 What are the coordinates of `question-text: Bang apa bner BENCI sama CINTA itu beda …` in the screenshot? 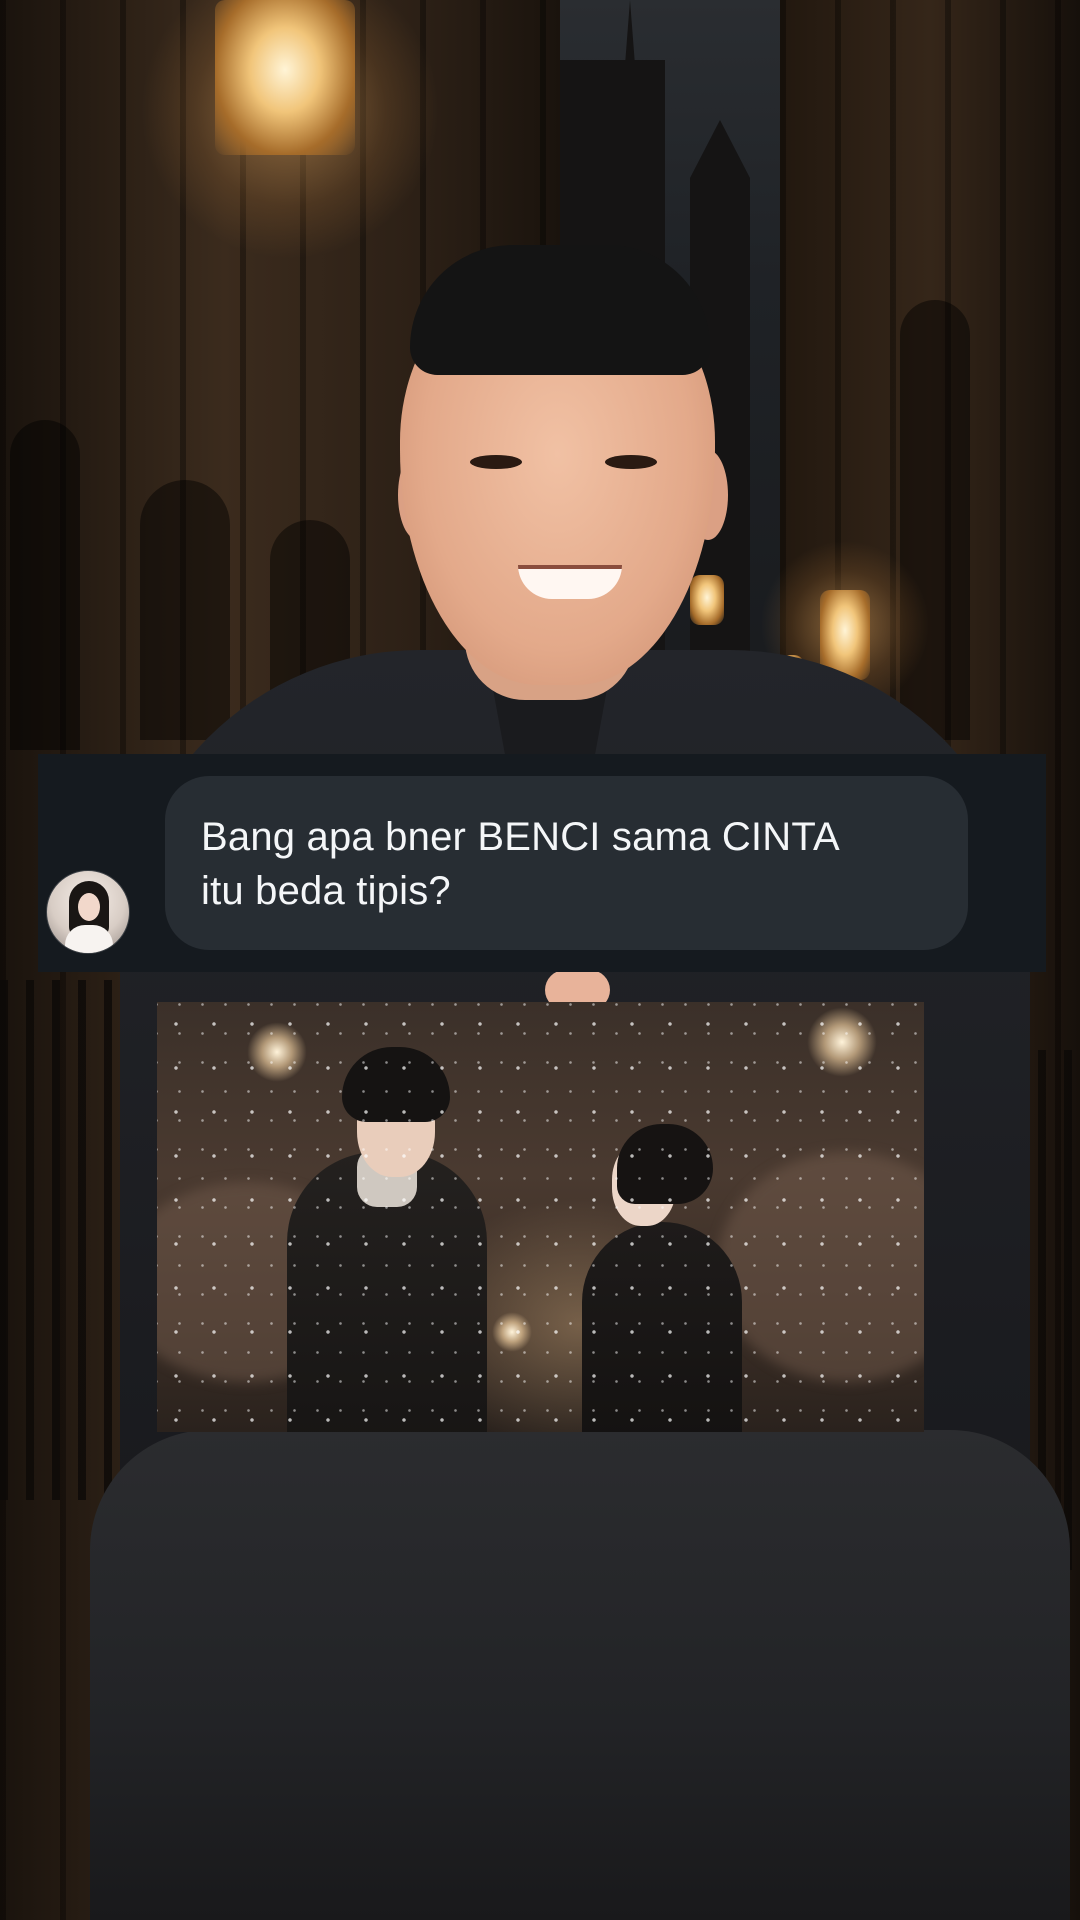 It's located at (520, 864).